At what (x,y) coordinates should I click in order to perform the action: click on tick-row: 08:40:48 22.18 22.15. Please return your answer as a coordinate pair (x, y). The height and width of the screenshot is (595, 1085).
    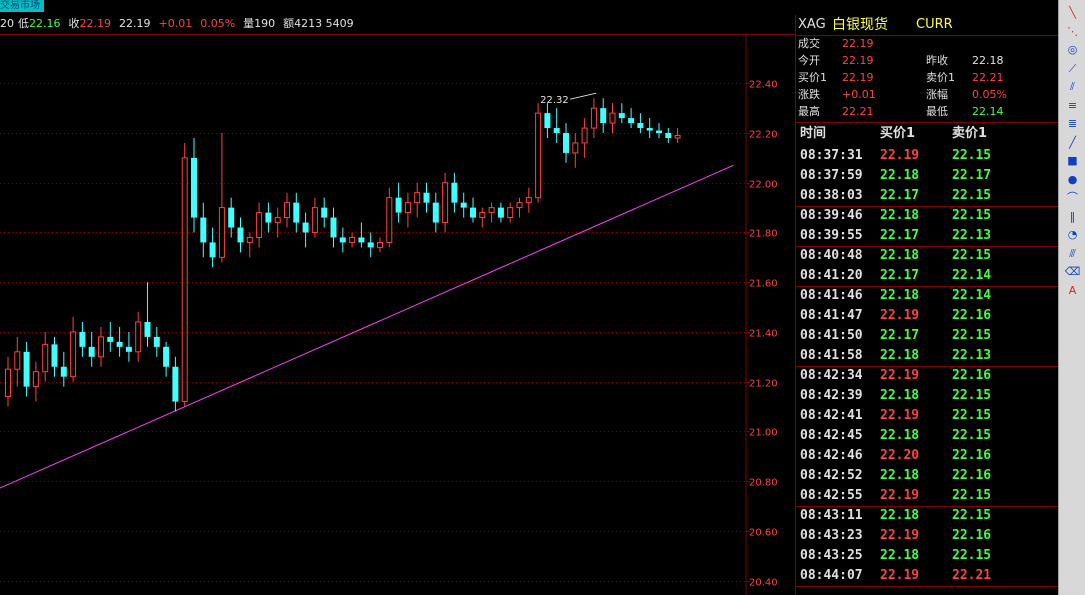
    Looking at the image, I should click on (927, 256).